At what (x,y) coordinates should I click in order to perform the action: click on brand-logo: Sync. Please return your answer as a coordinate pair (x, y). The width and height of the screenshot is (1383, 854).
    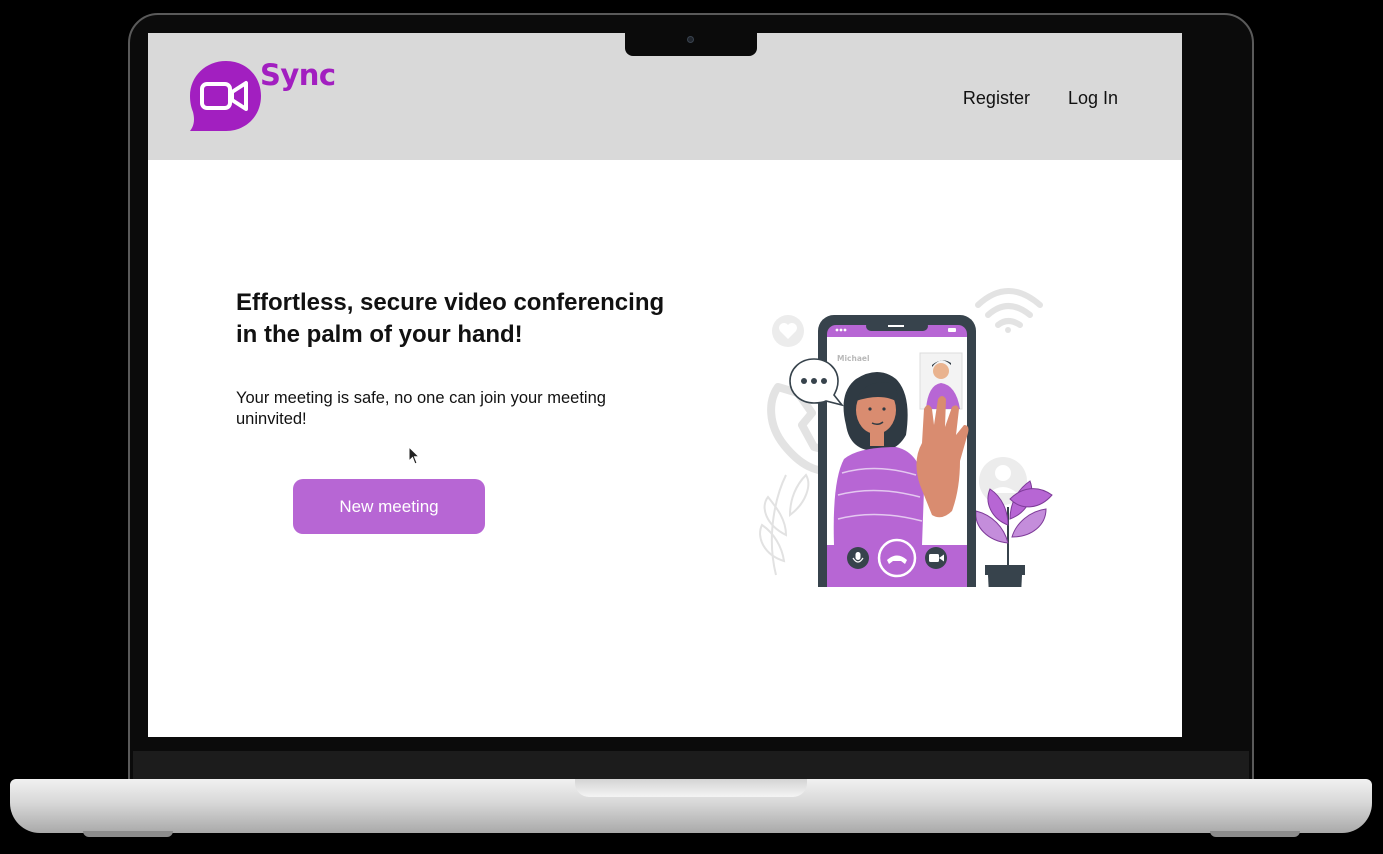
    Looking at the image, I should click on (262, 96).